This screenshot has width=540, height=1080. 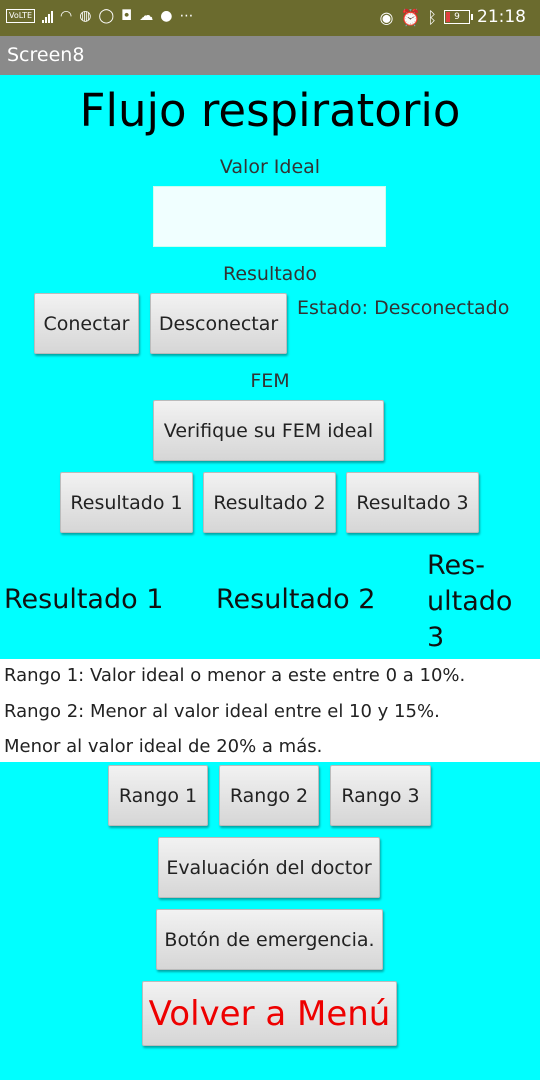 What do you see at coordinates (270, 381) in the screenshot?
I see `fem-label: FEM` at bounding box center [270, 381].